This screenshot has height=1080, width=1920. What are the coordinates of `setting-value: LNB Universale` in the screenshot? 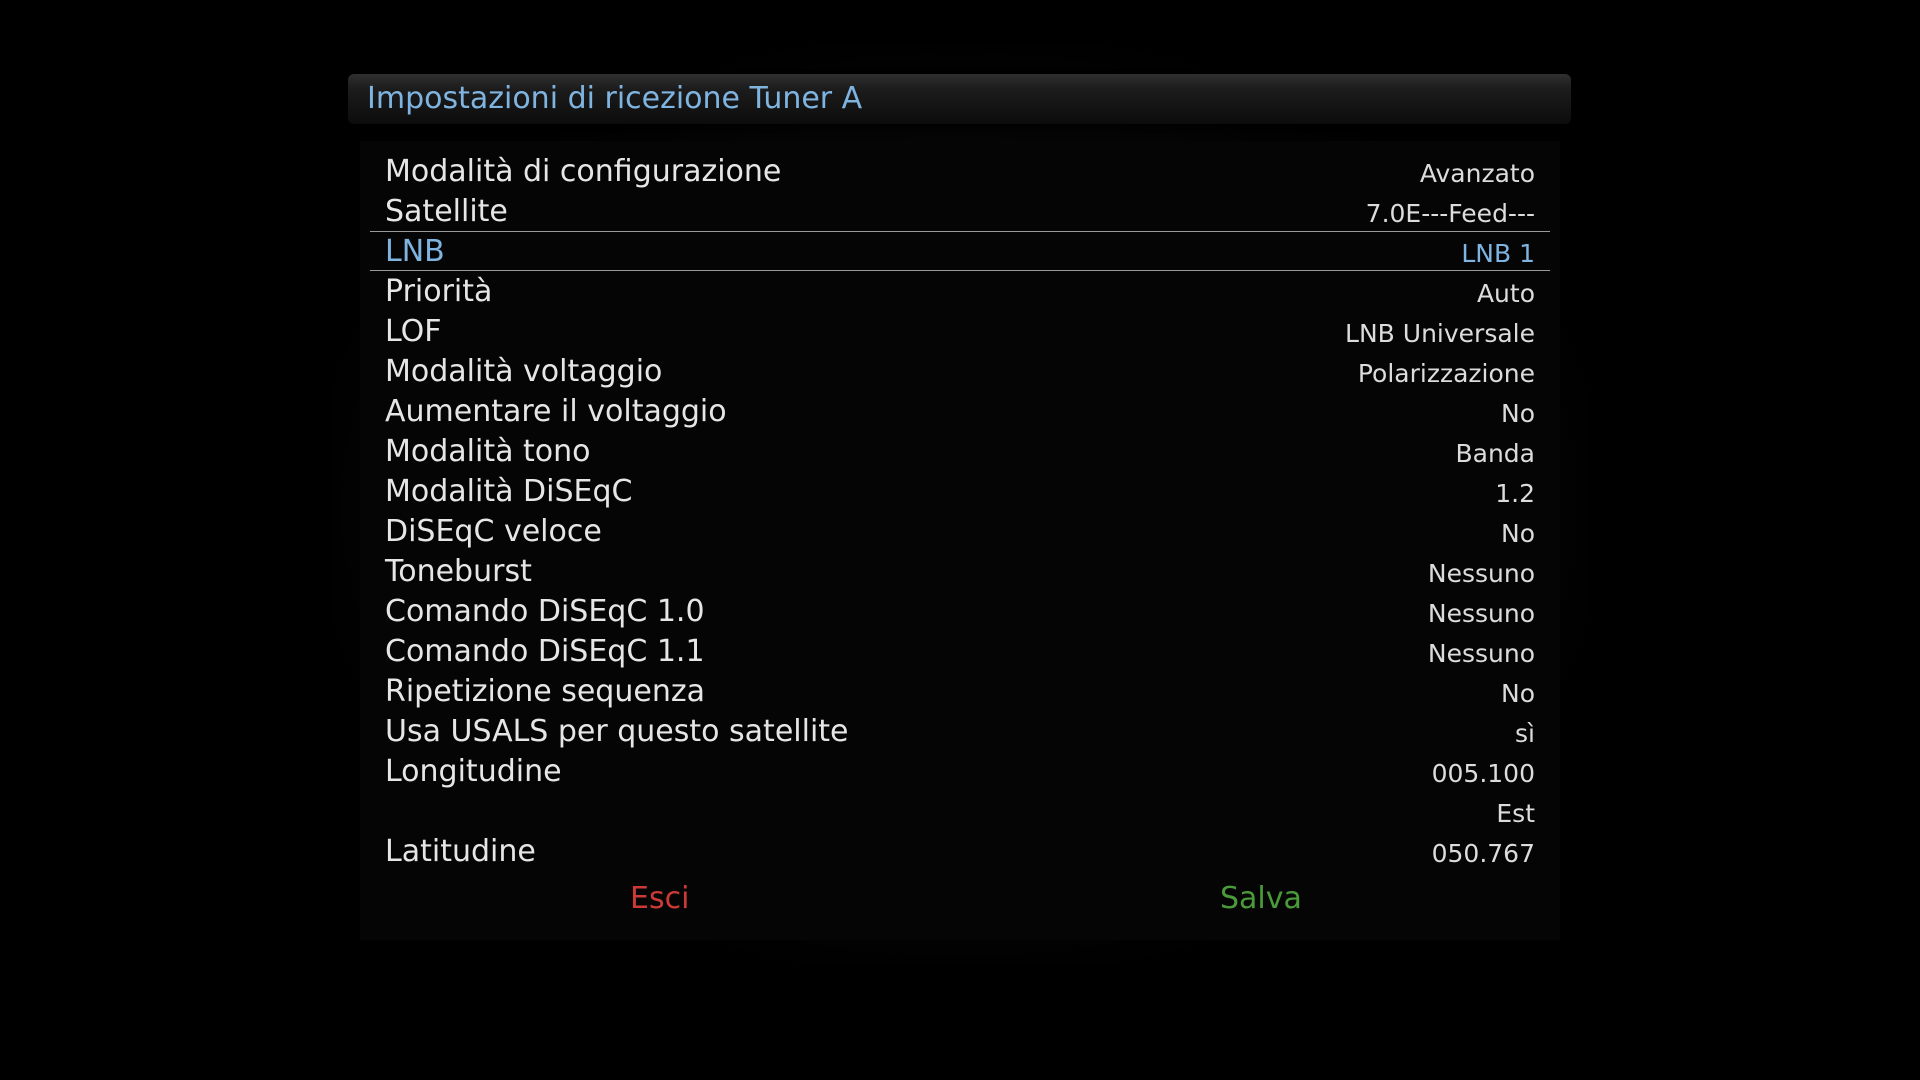 It's located at (1440, 333).